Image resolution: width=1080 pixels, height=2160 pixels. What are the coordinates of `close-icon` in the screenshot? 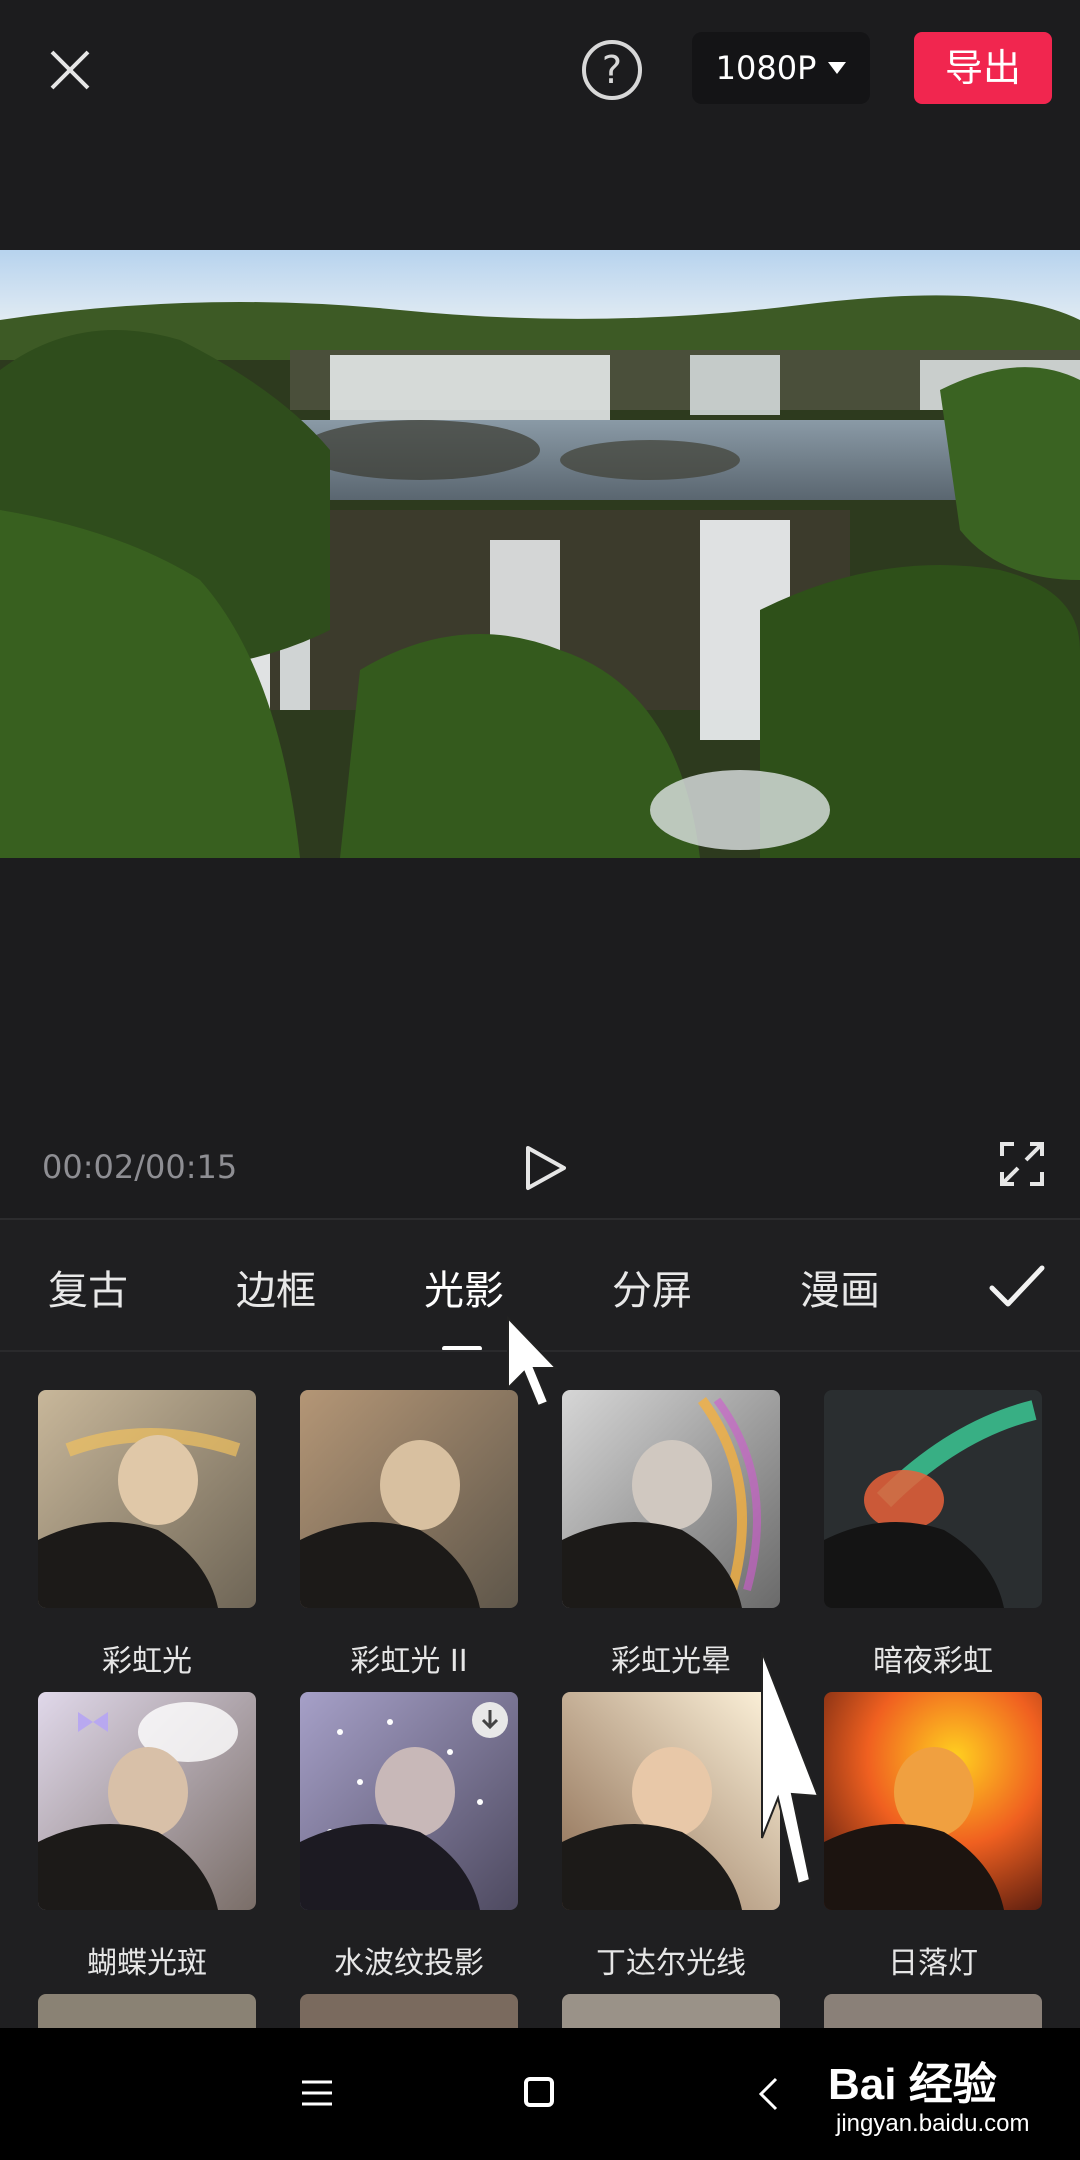 It's located at (70, 70).